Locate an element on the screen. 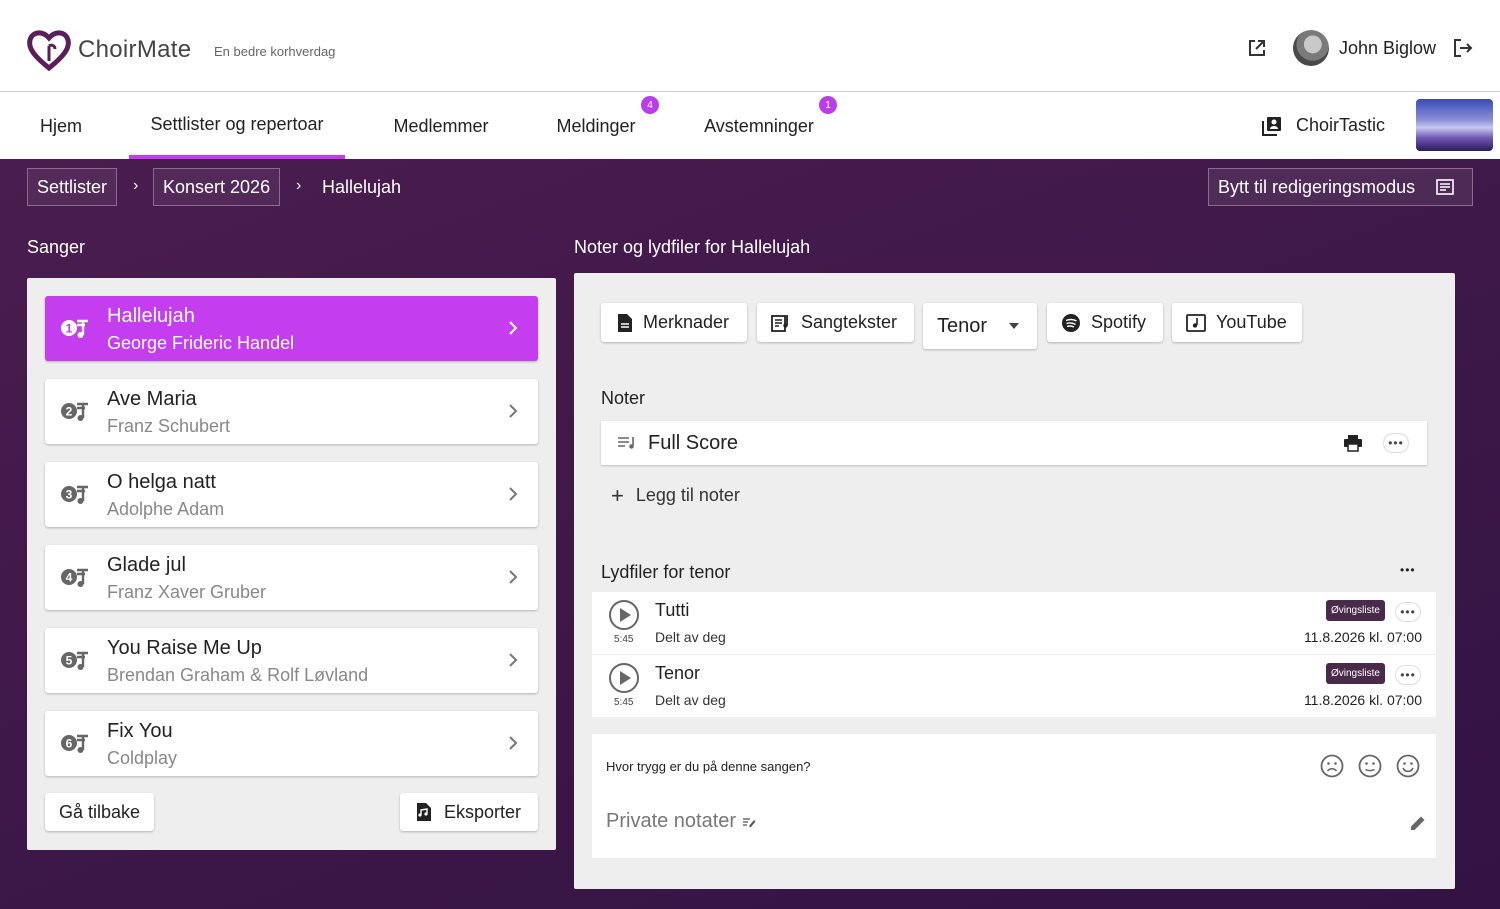 Image resolution: width=1500 pixels, height=909 pixels. back-button: Gå tilbake is located at coordinates (99, 812).